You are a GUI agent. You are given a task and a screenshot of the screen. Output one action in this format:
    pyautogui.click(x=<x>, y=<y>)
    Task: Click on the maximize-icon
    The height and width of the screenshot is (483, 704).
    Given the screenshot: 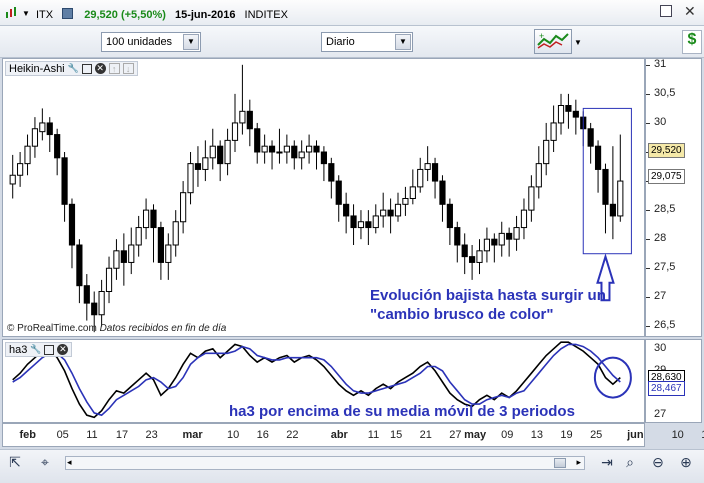 What is the action you would take?
    pyautogui.click(x=666, y=11)
    